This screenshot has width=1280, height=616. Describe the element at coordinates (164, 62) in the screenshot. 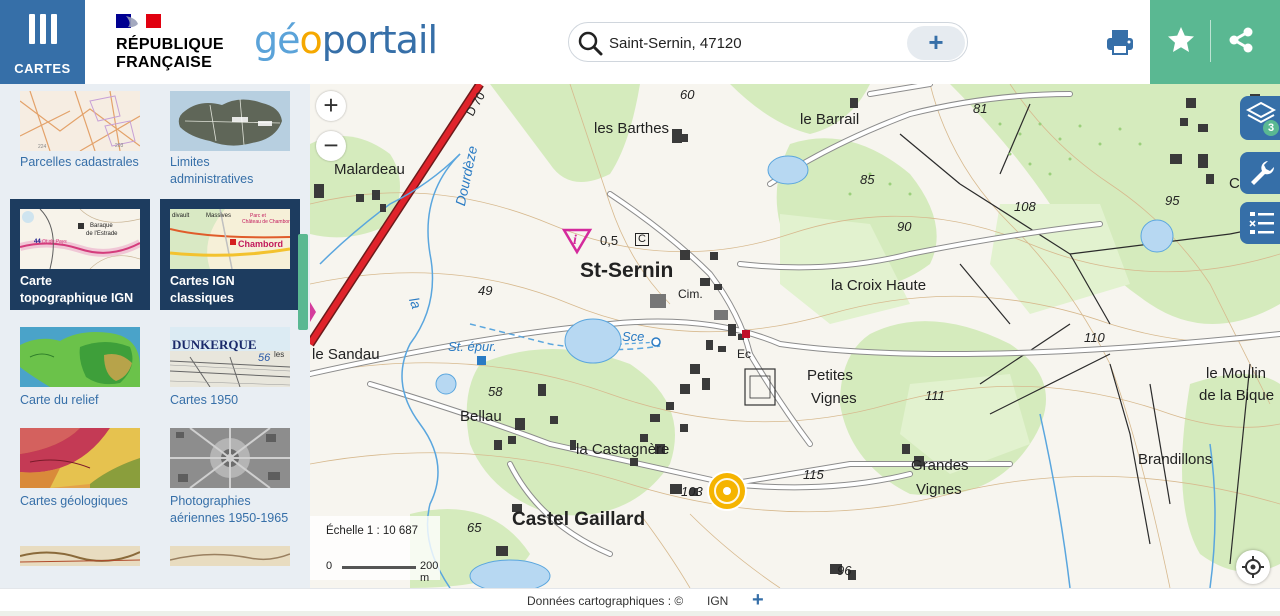

I see `republic-line-2: FRANÇAISE` at that location.